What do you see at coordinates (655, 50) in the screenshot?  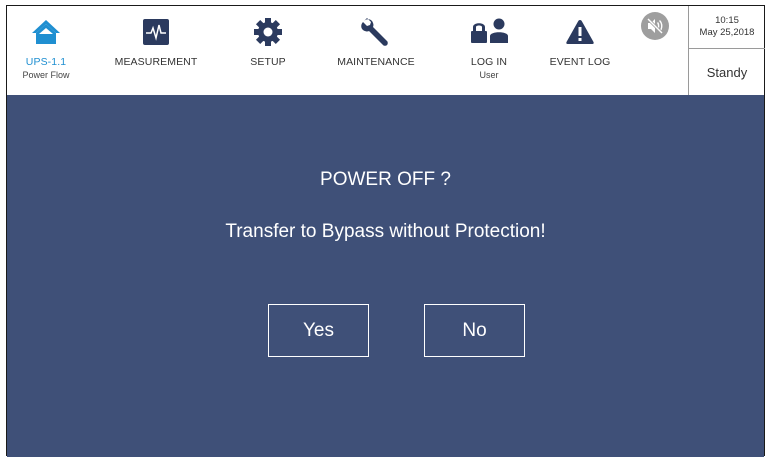 I see `nav-mute-button` at bounding box center [655, 50].